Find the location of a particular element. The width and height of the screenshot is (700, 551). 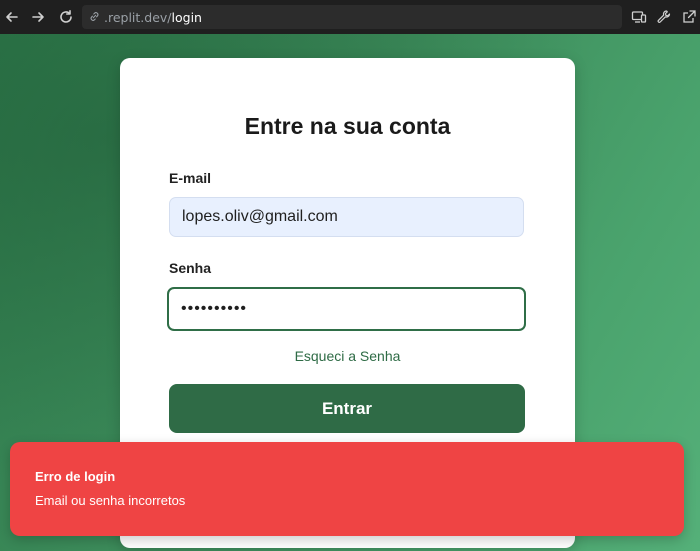

address-bar: .replit.dev/login is located at coordinates (352, 17).